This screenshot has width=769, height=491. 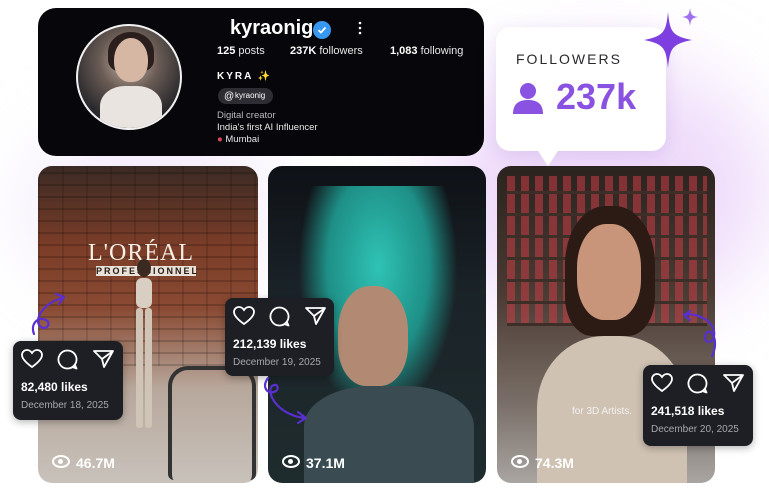 I want to click on view-count-text: 74.3M, so click(x=554, y=463).